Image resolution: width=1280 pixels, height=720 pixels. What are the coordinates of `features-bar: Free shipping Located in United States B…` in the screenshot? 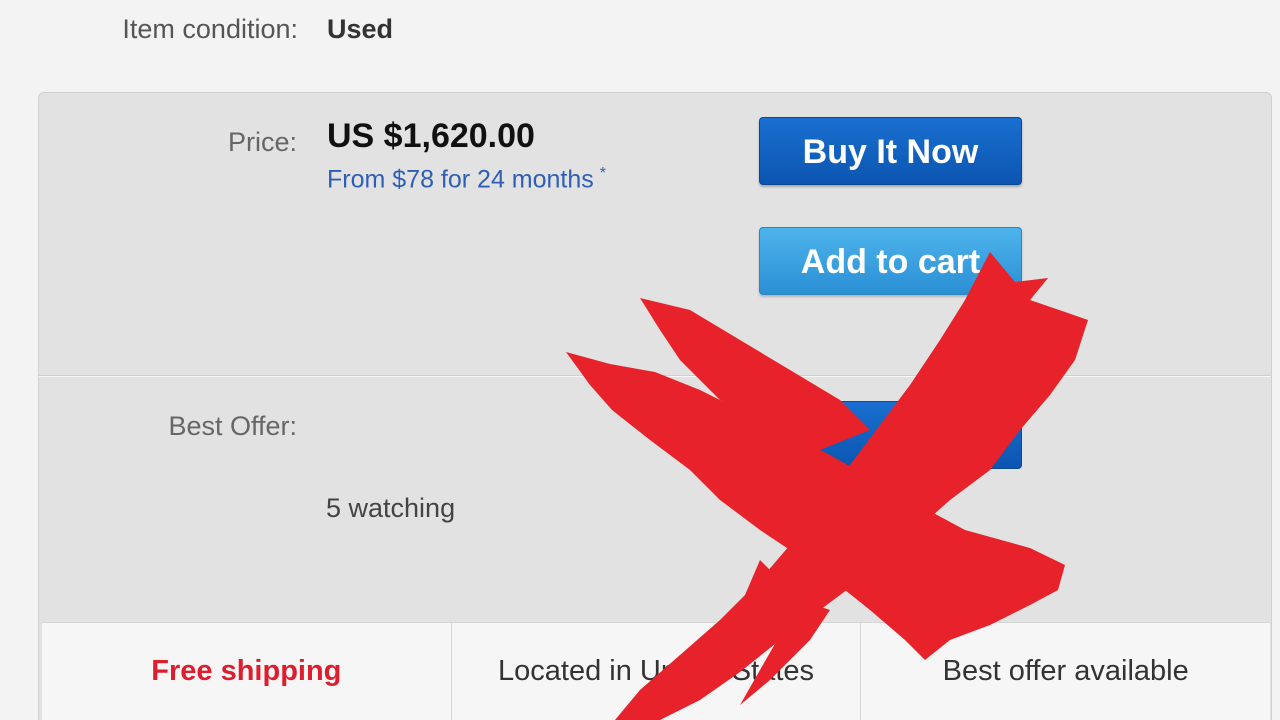 It's located at (656, 671).